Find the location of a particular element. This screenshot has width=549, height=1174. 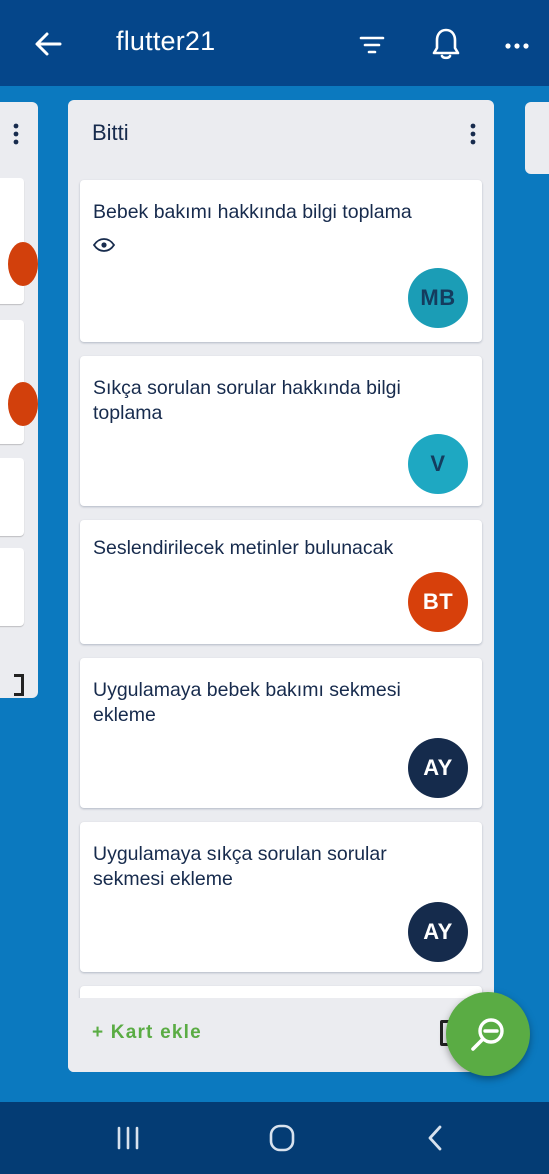

recent-apps-icon is located at coordinates (128, 1138).